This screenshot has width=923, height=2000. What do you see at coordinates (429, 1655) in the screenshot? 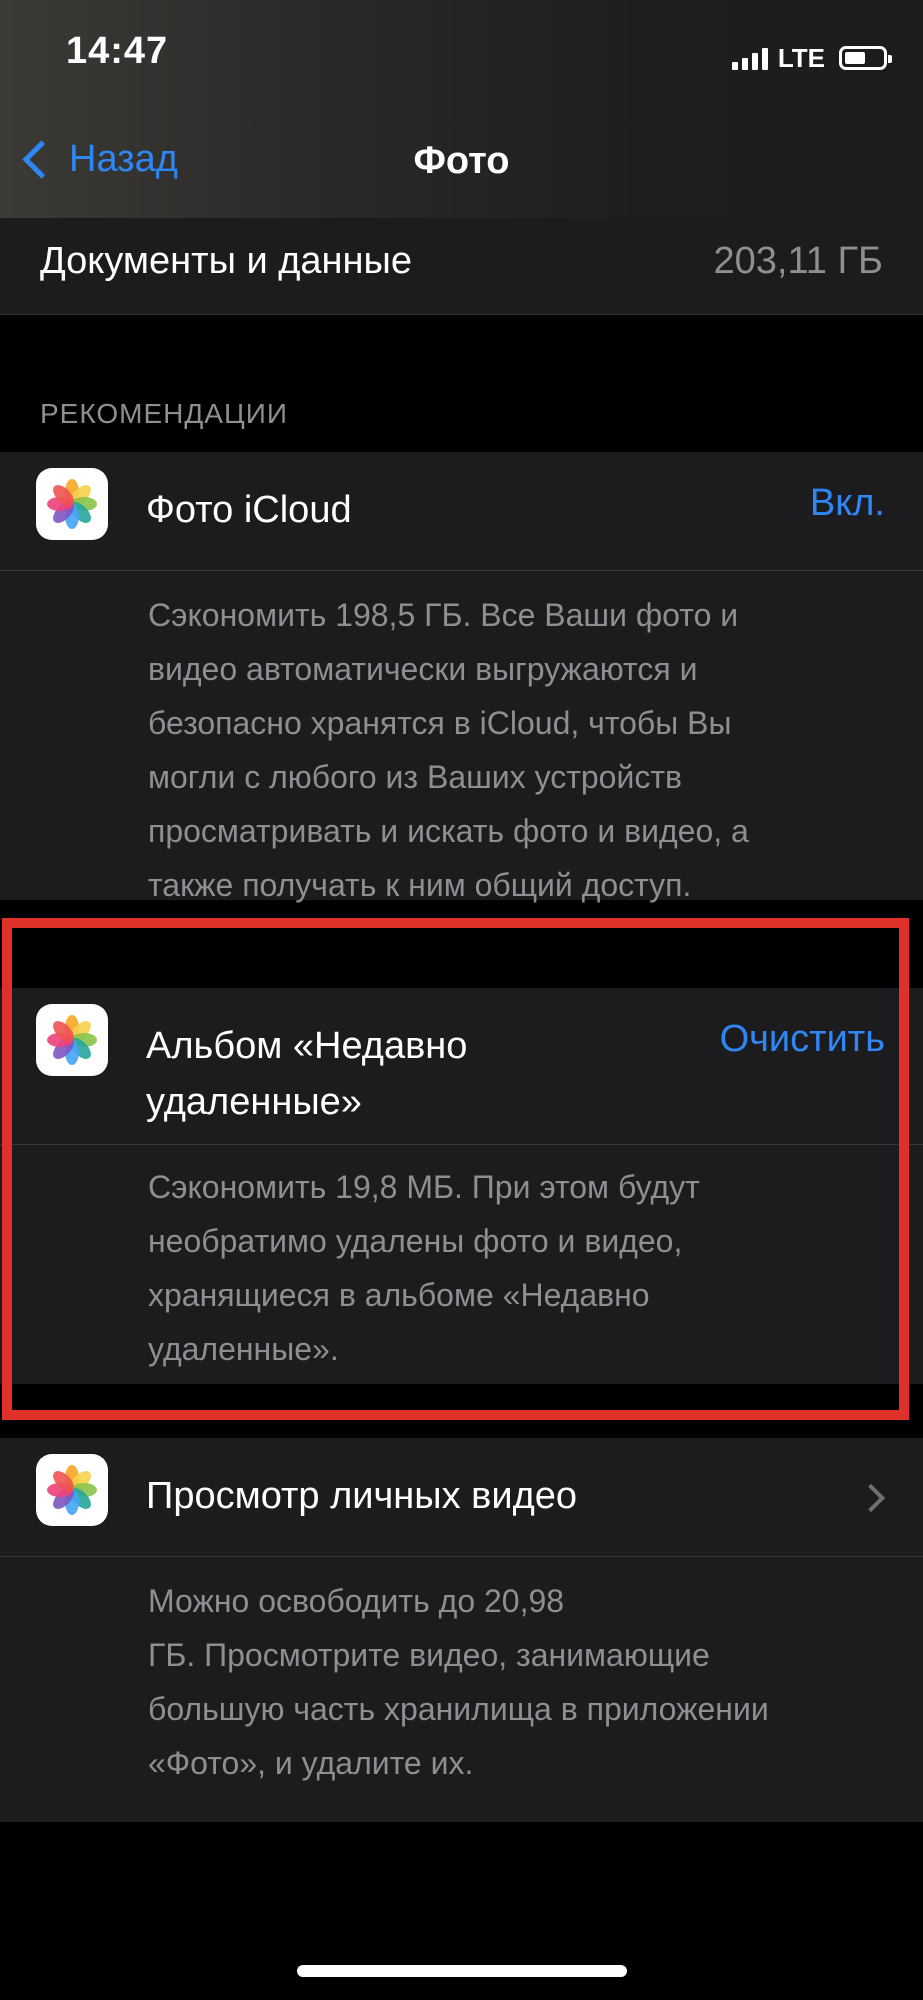
I see `description-line: ГБ. Просмотрите видео, занимающие` at bounding box center [429, 1655].